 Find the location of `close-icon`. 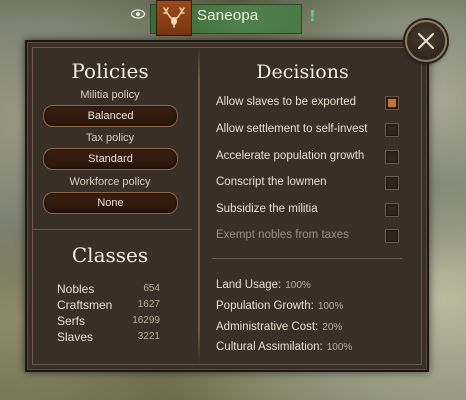

close-icon is located at coordinates (426, 41).